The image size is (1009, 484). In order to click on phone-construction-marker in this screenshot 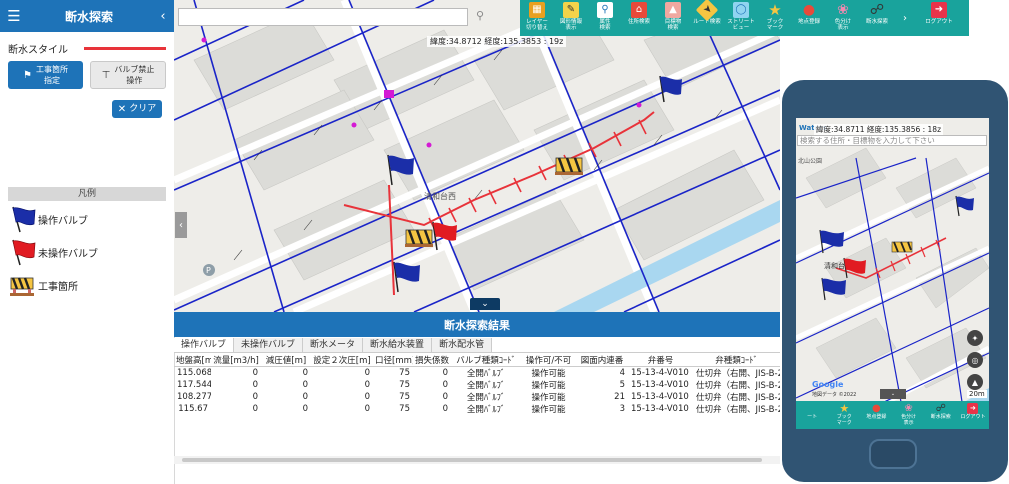, I will do `click(902, 247)`.